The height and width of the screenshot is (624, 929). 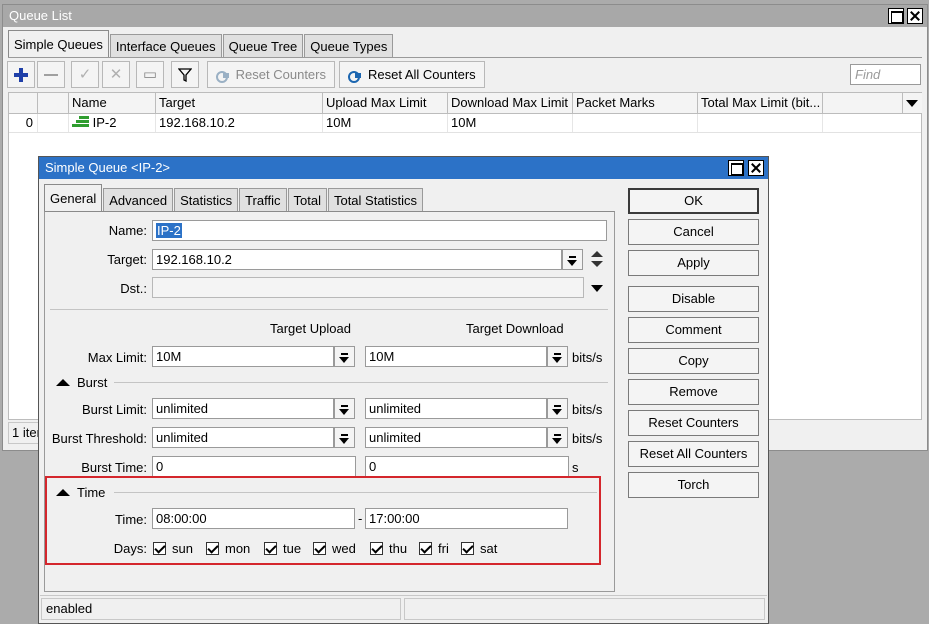 I want to click on comment-button: ▭, so click(x=150, y=74).